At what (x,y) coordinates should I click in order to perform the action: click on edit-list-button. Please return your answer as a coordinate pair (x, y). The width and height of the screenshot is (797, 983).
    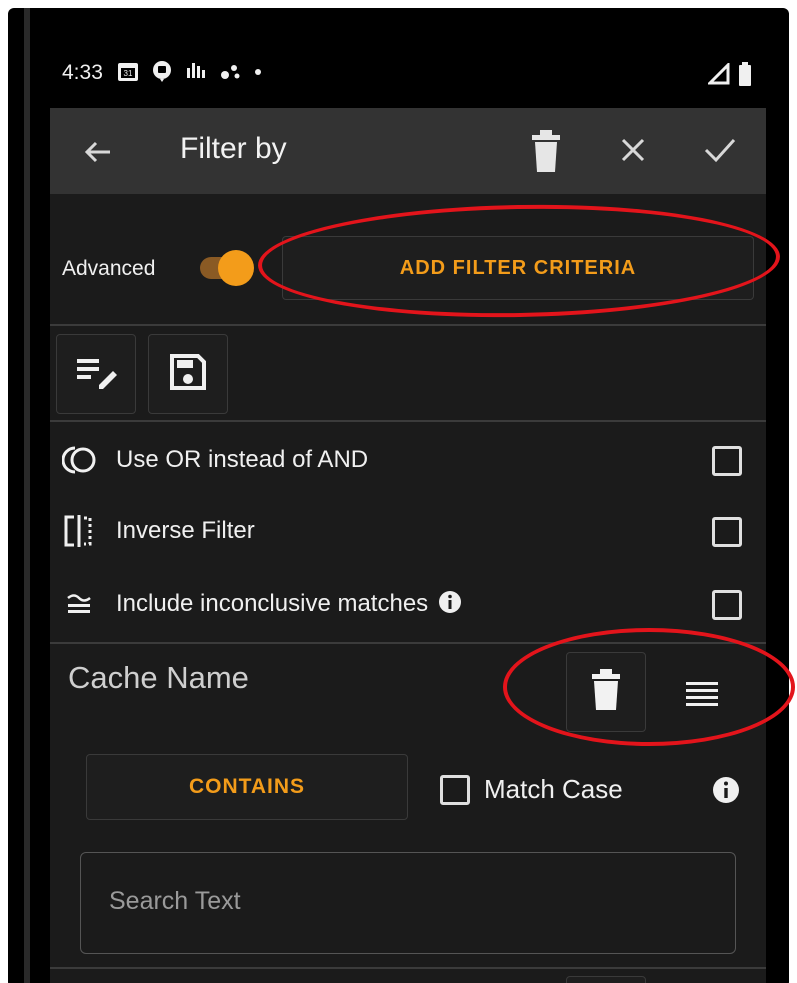
    Looking at the image, I should click on (96, 374).